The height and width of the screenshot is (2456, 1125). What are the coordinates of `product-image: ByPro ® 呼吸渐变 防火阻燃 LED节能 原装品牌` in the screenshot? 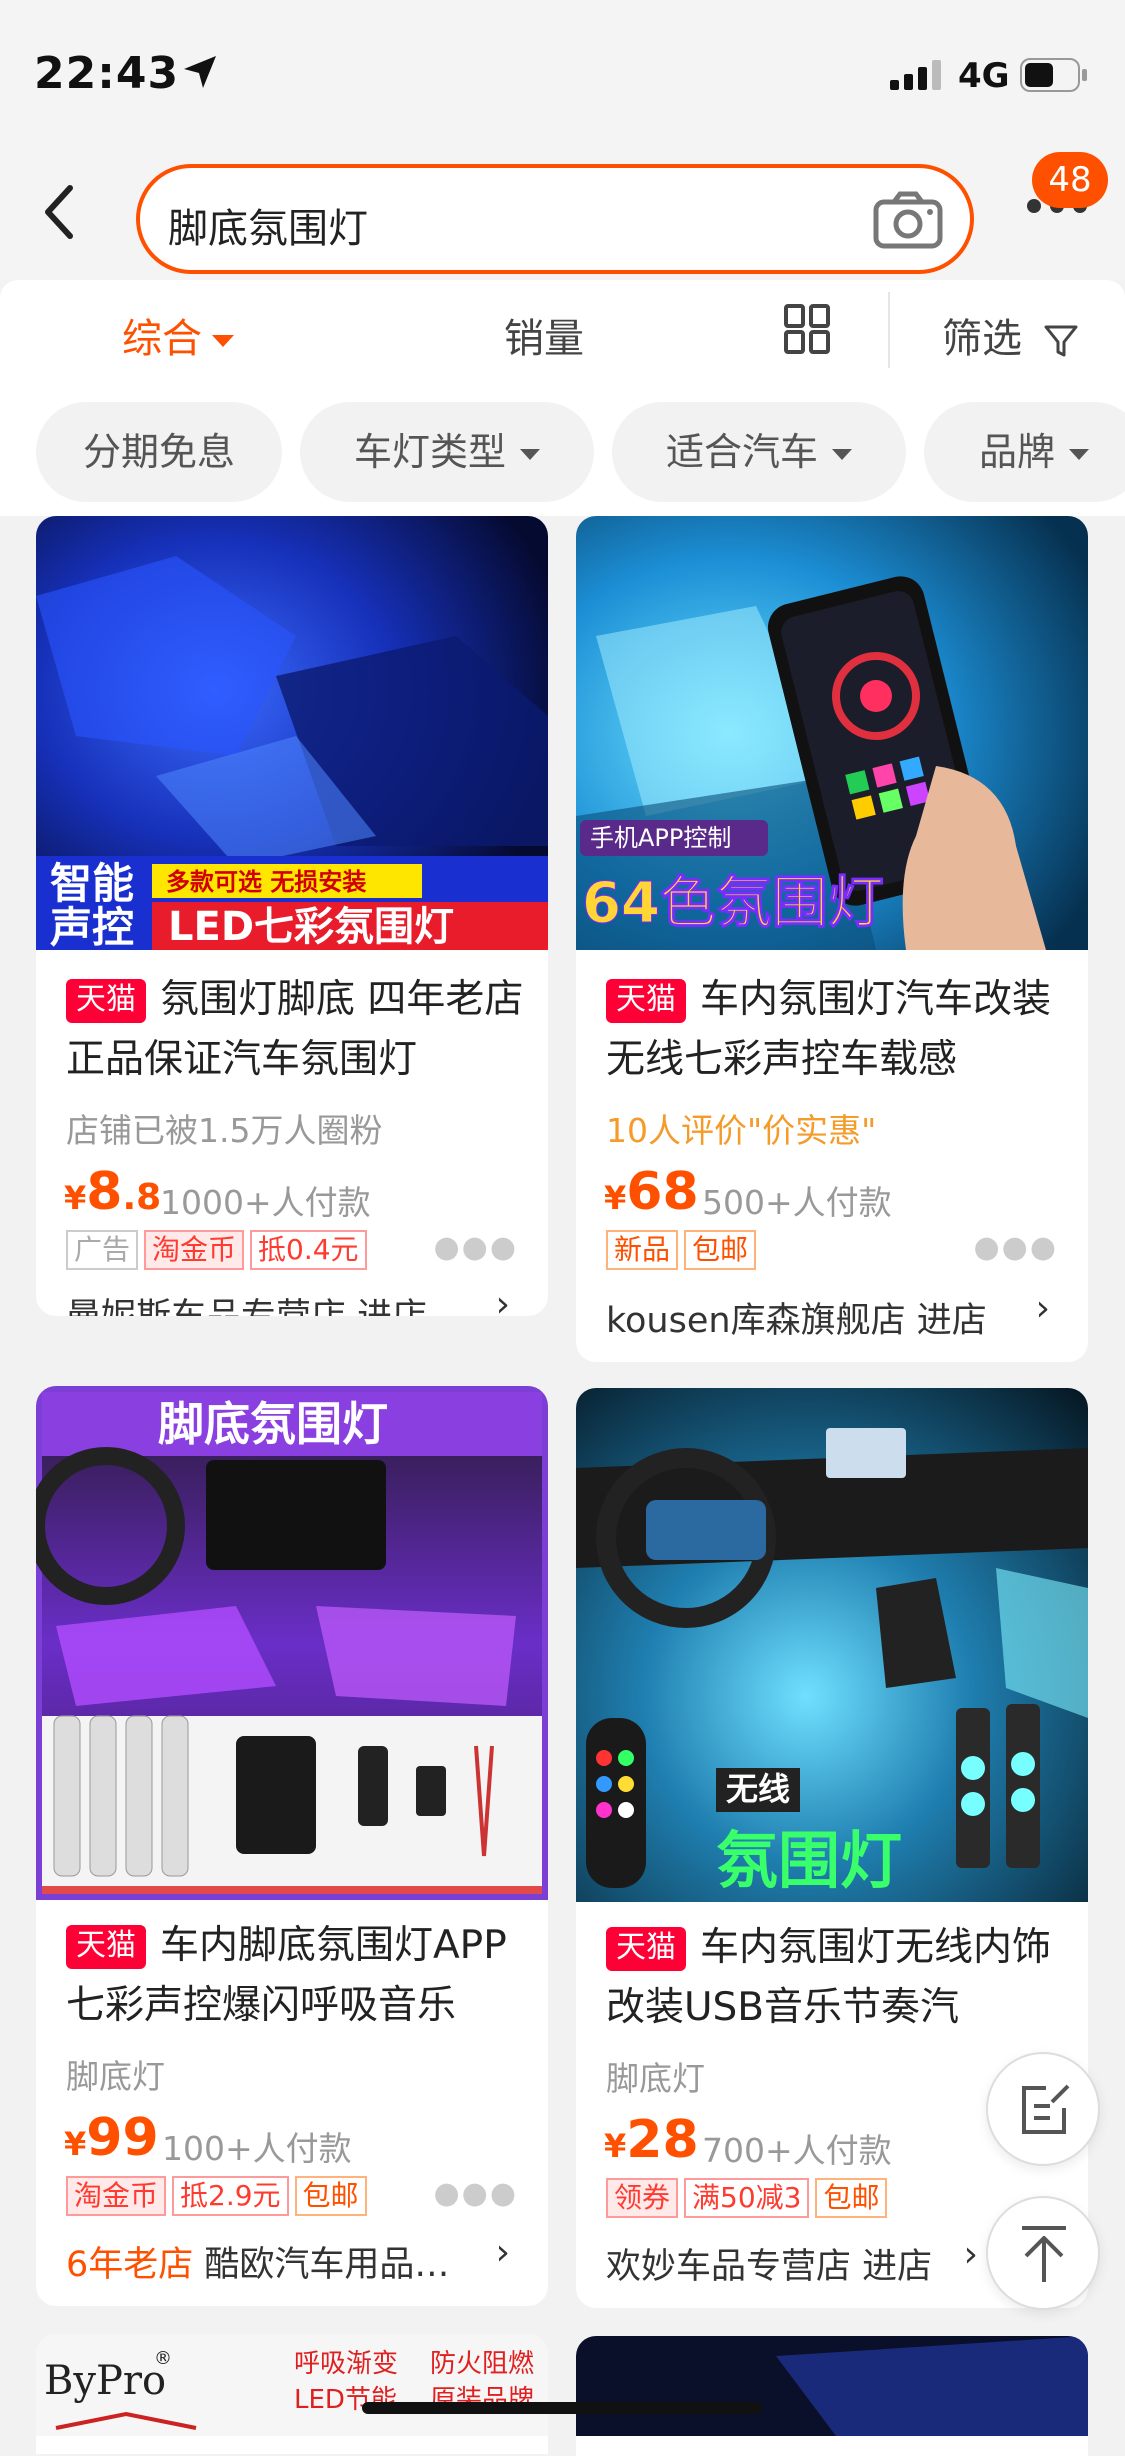 It's located at (292, 2385).